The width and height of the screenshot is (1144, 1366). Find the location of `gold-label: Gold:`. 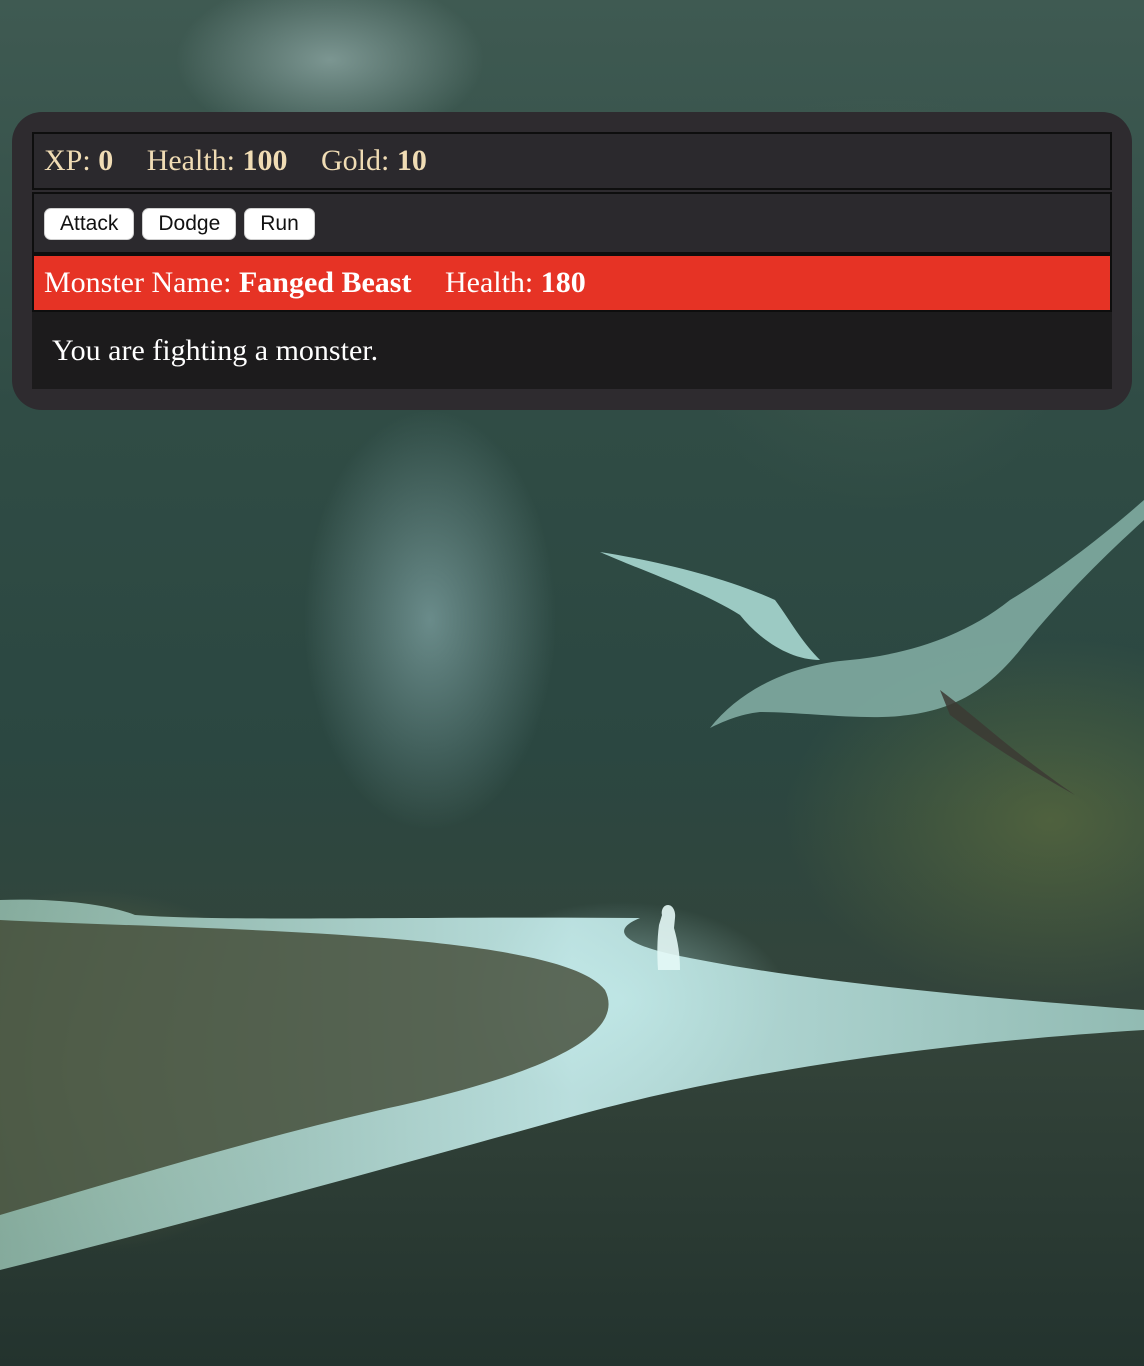

gold-label: Gold: is located at coordinates (355, 160).